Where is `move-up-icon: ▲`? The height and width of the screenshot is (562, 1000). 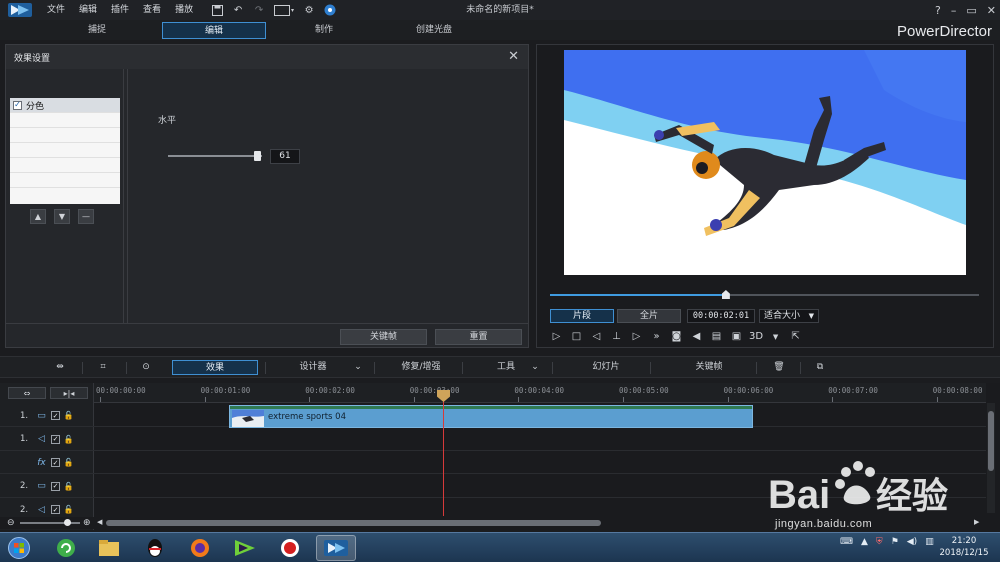
move-up-icon: ▲ is located at coordinates (38, 216).